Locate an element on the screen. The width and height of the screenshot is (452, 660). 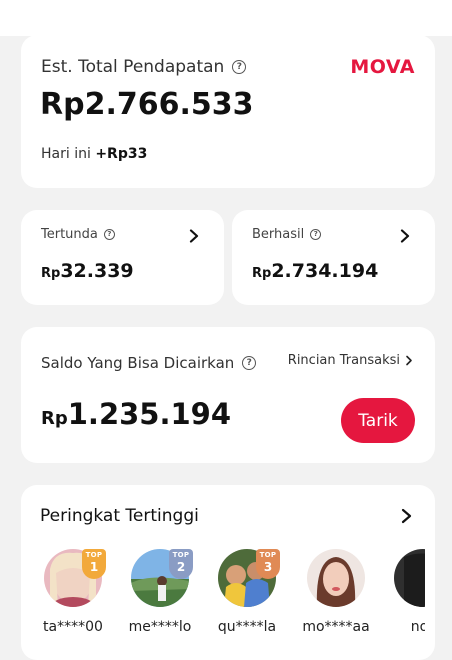
pending-card: Tertunda ? Rp32.339 is located at coordinates (122, 257).